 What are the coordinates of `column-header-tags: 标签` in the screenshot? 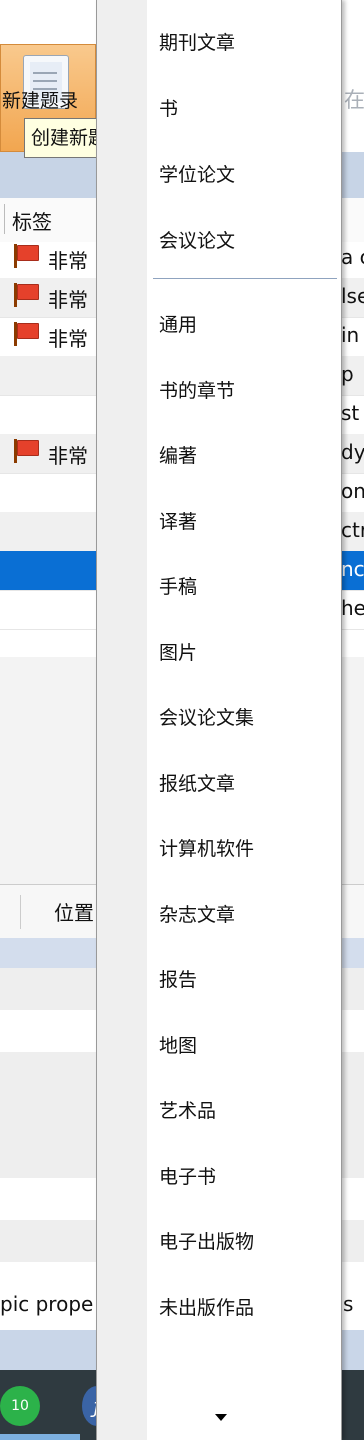 It's located at (32, 220).